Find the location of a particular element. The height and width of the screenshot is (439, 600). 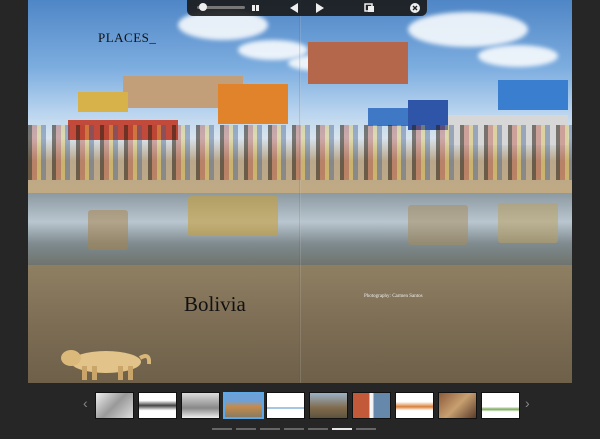

dog-image is located at coordinates (106, 365).